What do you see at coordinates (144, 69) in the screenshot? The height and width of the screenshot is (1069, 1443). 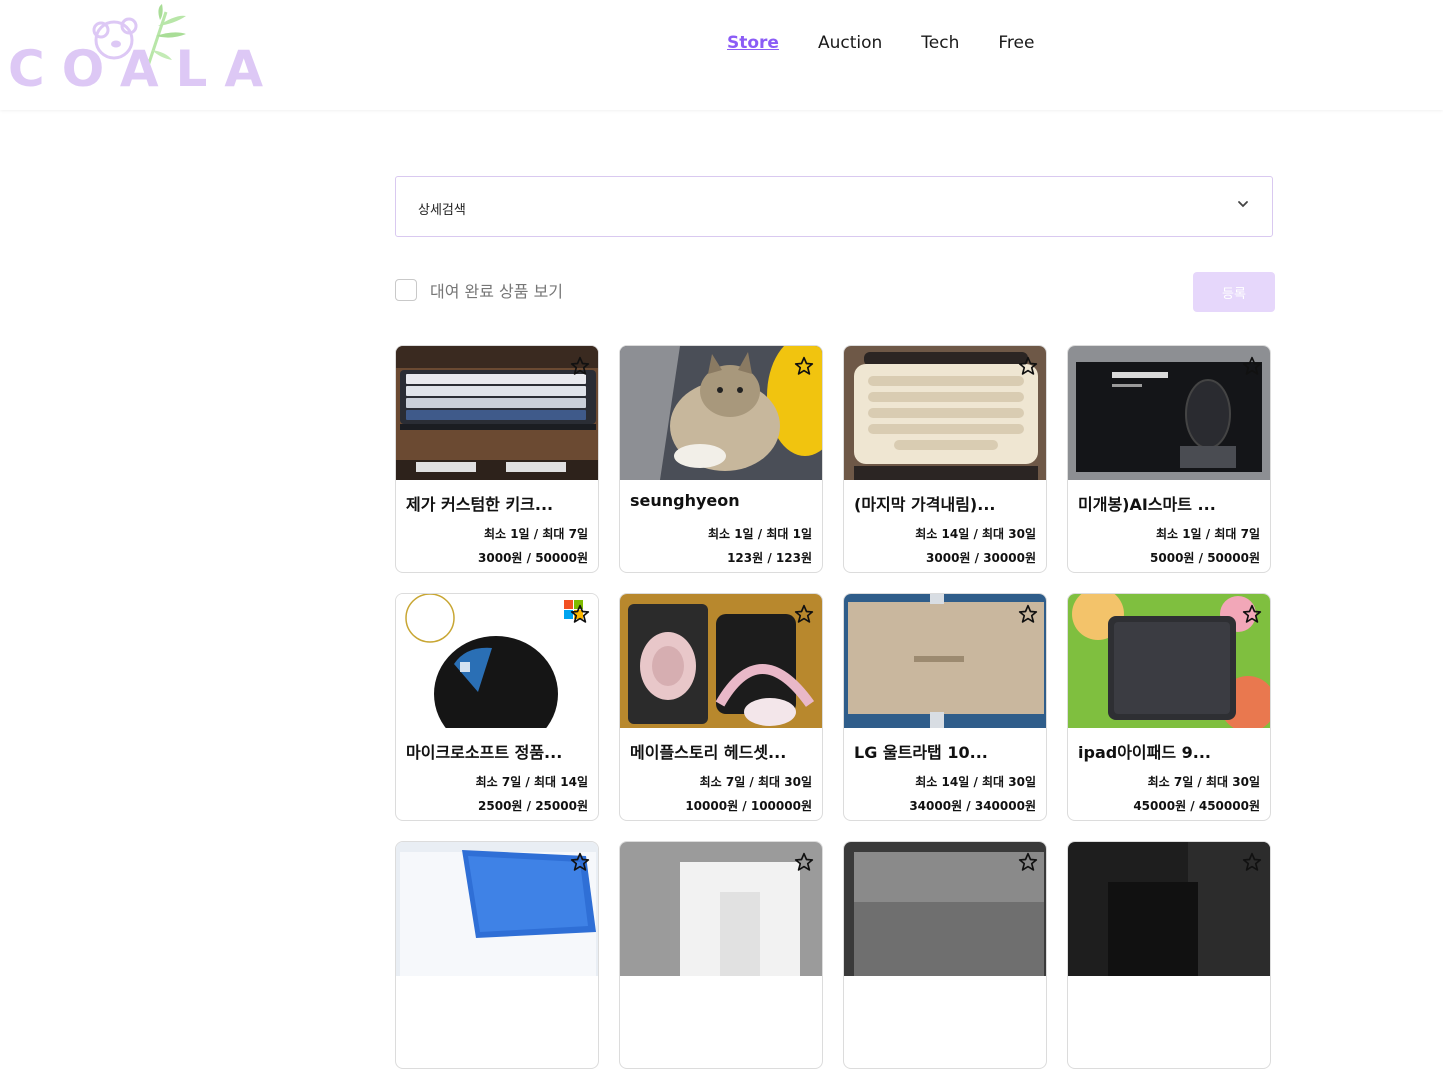 I see `logo-text: COALA` at bounding box center [144, 69].